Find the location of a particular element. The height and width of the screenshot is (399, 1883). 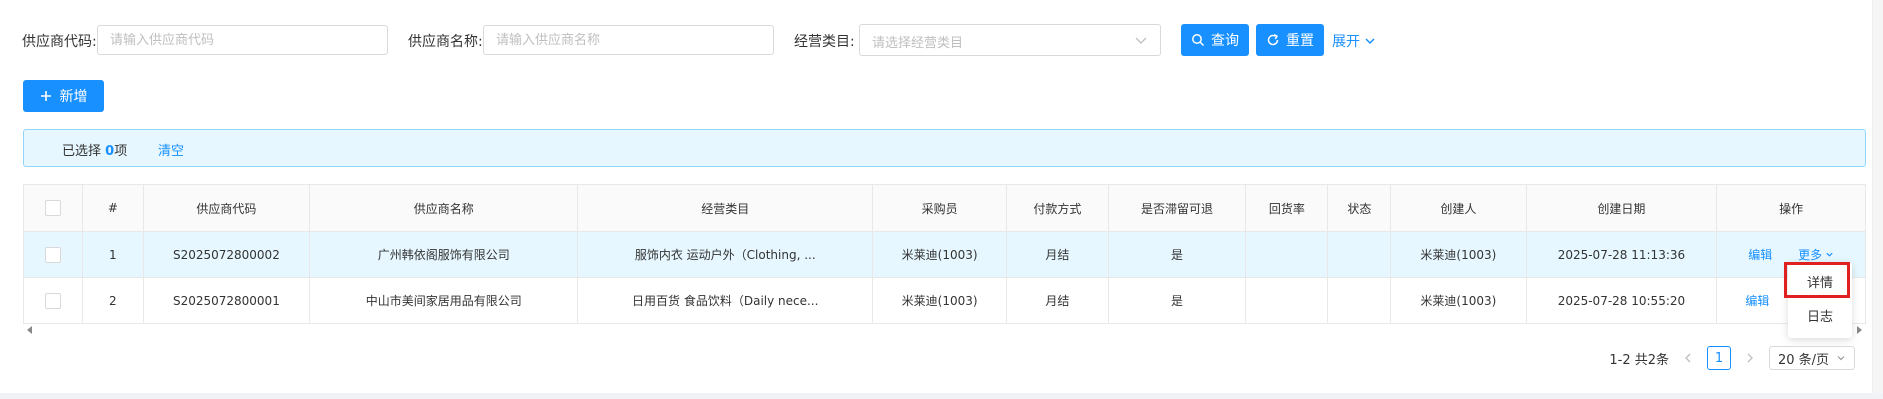

cell-index: 2 is located at coordinates (113, 300).